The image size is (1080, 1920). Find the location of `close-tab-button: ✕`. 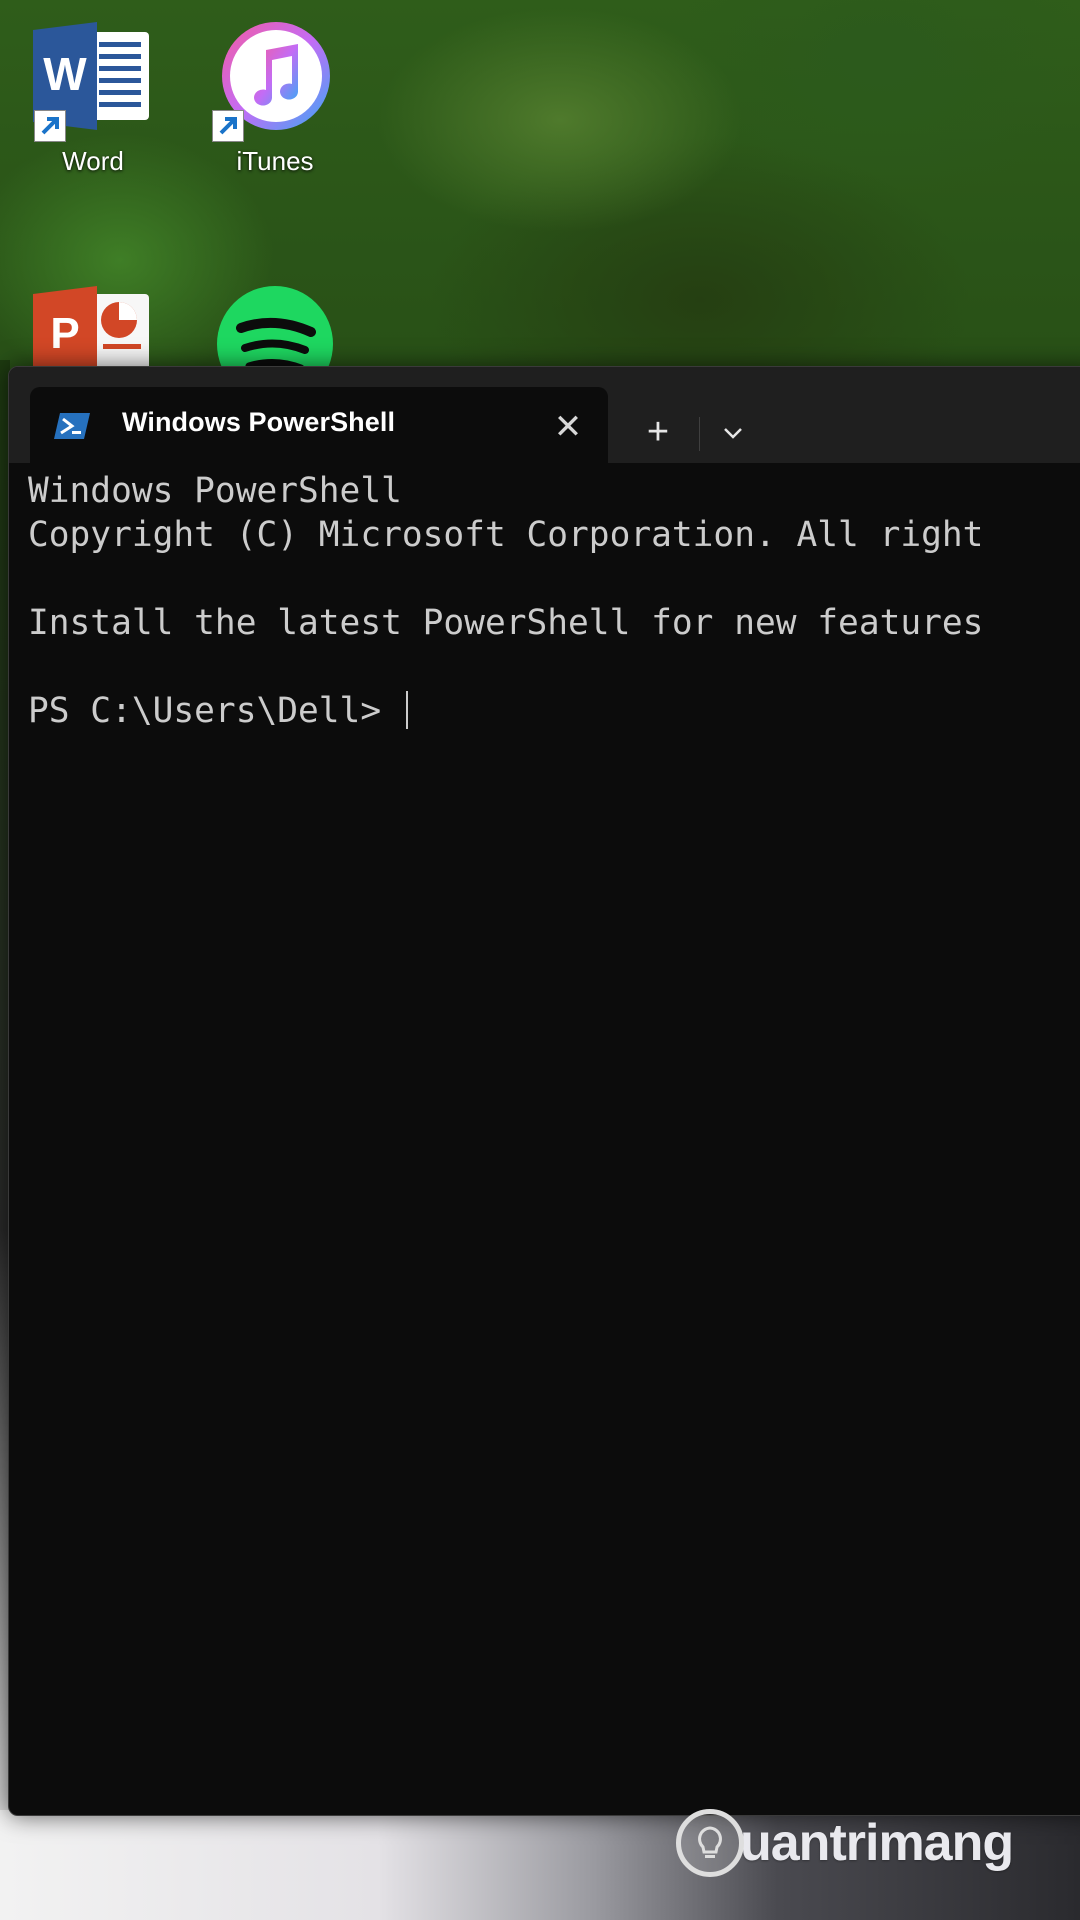

close-tab-button: ✕ is located at coordinates (568, 427).